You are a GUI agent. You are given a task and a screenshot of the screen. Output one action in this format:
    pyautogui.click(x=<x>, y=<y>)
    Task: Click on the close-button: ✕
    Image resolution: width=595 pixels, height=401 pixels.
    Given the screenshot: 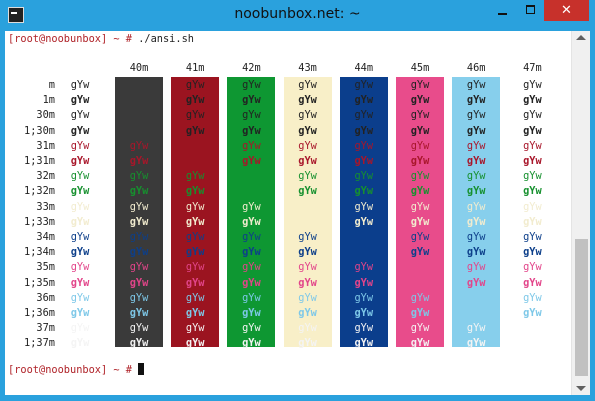 What is the action you would take?
    pyautogui.click(x=566, y=10)
    